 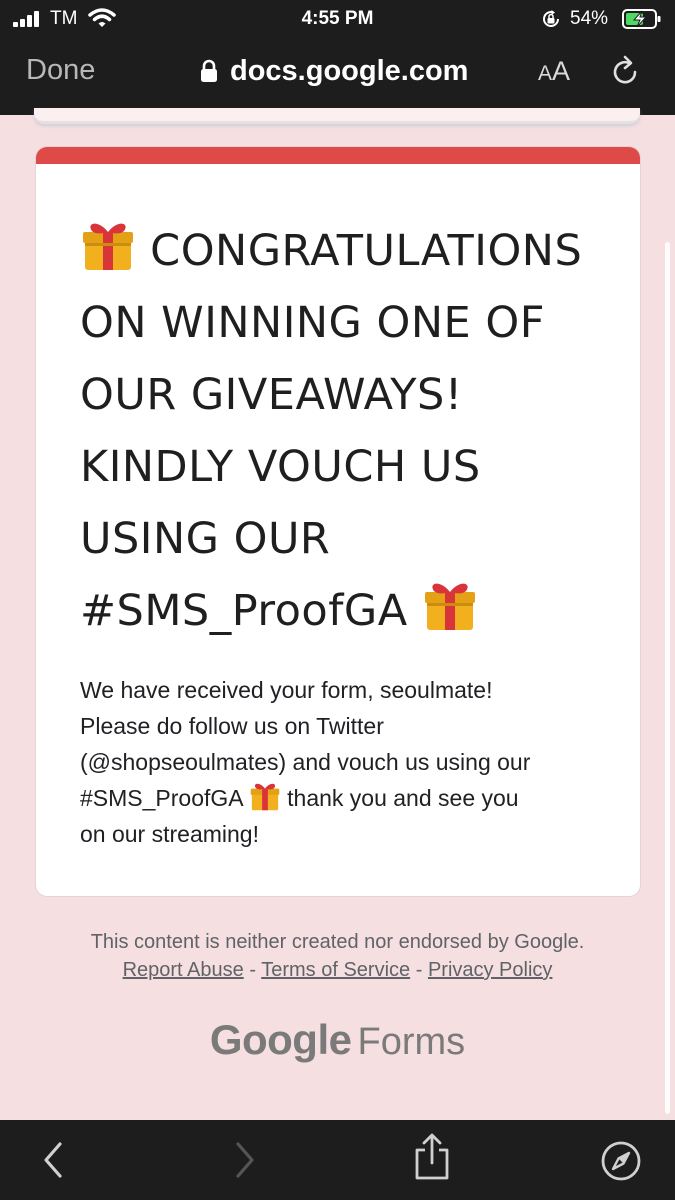 I want to click on share-icon, so click(x=432, y=1157).